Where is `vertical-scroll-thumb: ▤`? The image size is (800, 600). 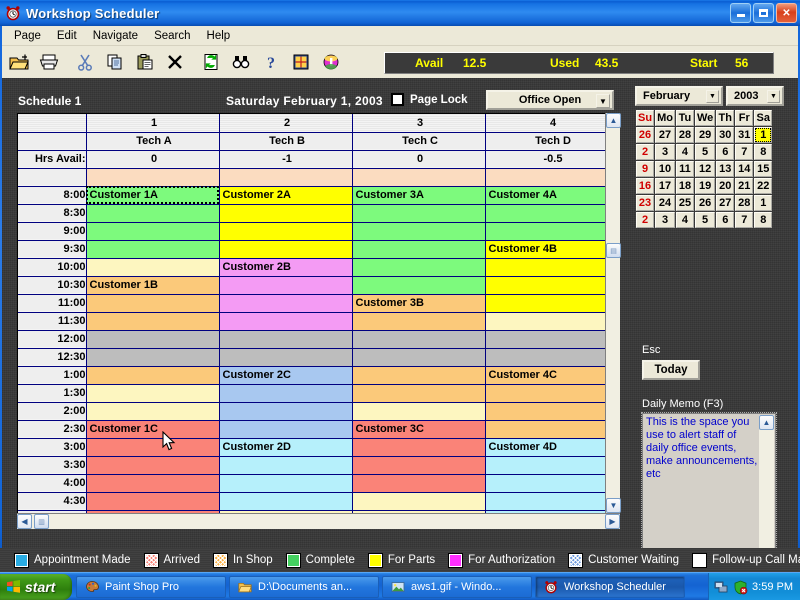
vertical-scroll-thumb: ▤ is located at coordinates (613, 250).